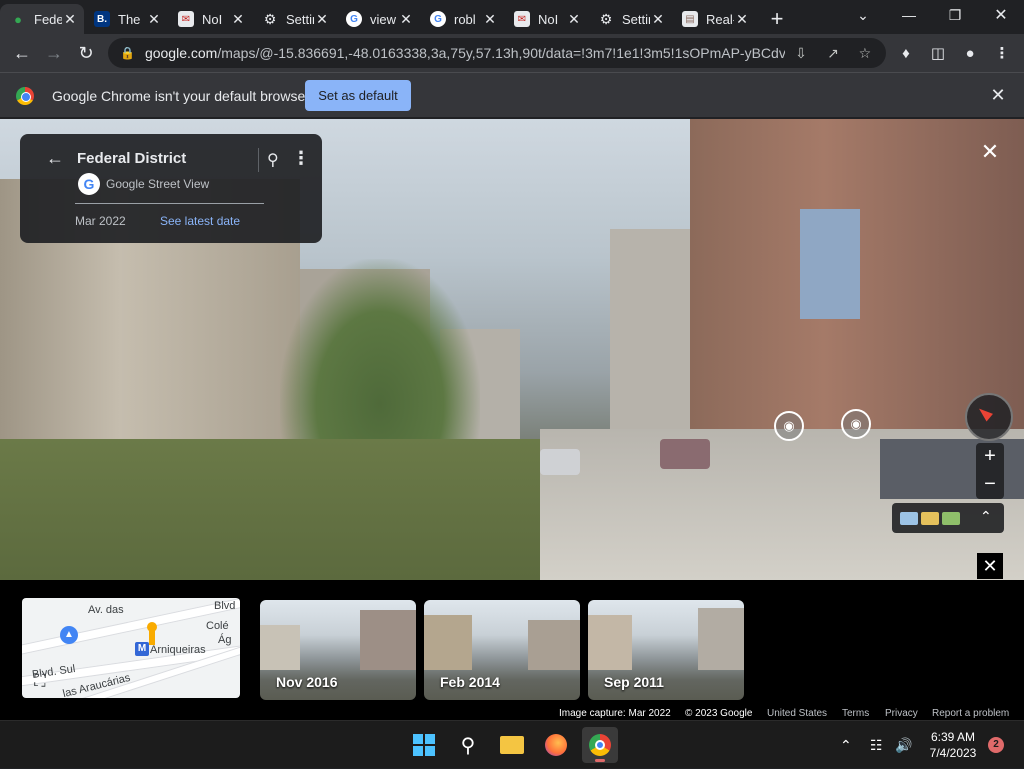  I want to click on windows-taskbar: ⚲ ⌃ ☷ 🔊 6:39 AM 7/4/2023, so click(512, 744).